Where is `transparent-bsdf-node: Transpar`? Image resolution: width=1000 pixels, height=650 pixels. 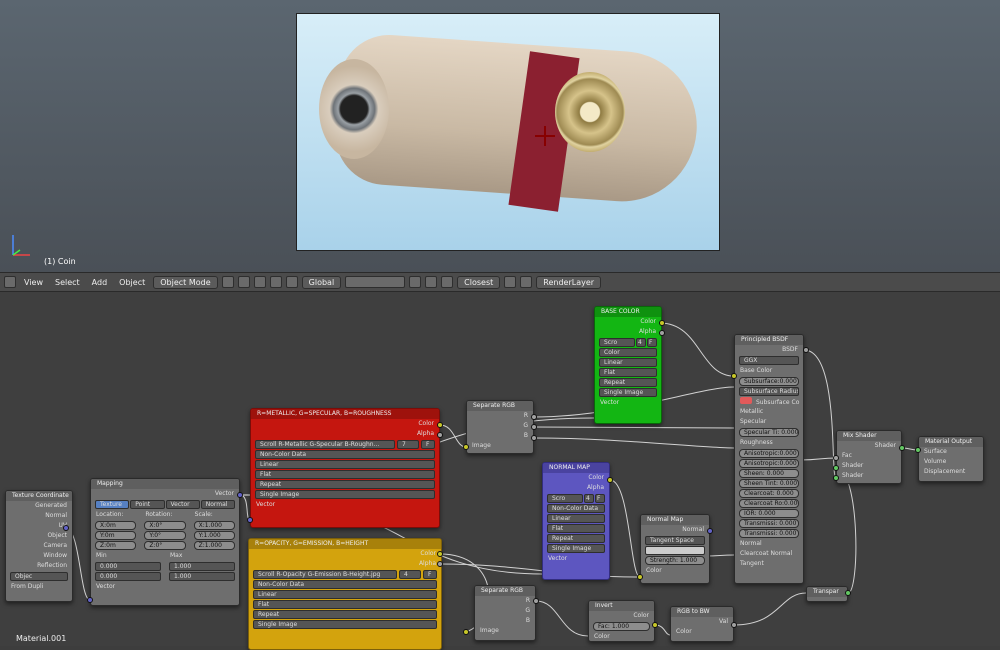 transparent-bsdf-node: Transpar is located at coordinates (827, 594).